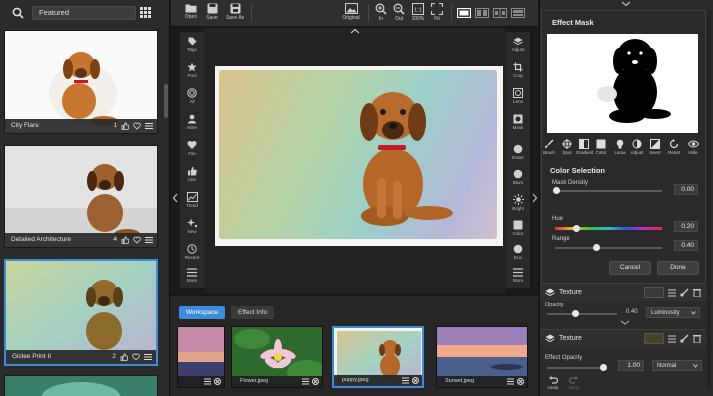 The image size is (713, 396). What do you see at coordinates (201, 357) in the screenshot?
I see `filmstrip-item` at bounding box center [201, 357].